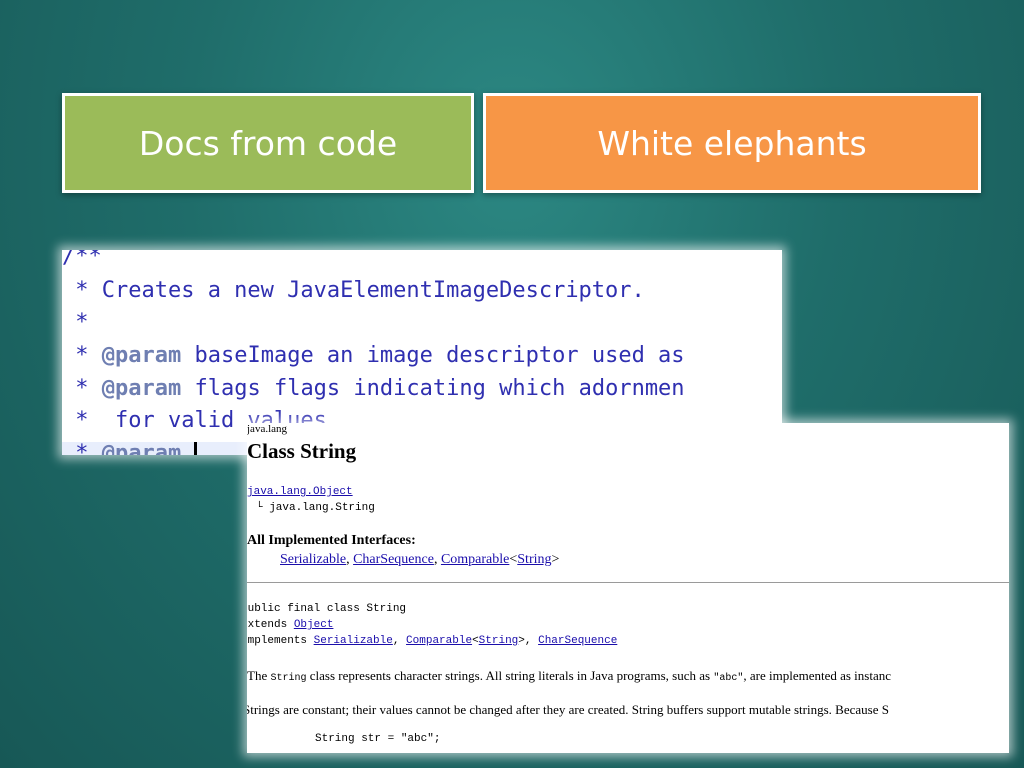 This screenshot has height=768, width=1024. What do you see at coordinates (378, 739) in the screenshot?
I see `code-sample: String str = "abc";` at bounding box center [378, 739].